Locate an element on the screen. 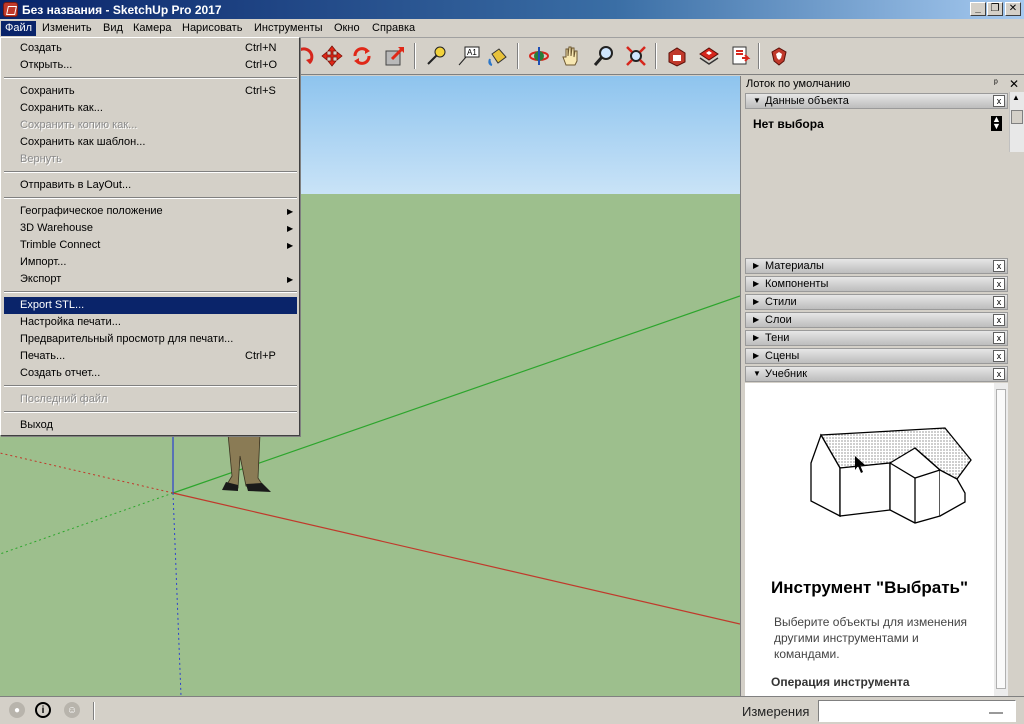 The height and width of the screenshot is (724, 1024). menu-item-geo-location: Географическое положение ▶ is located at coordinates (150, 211).